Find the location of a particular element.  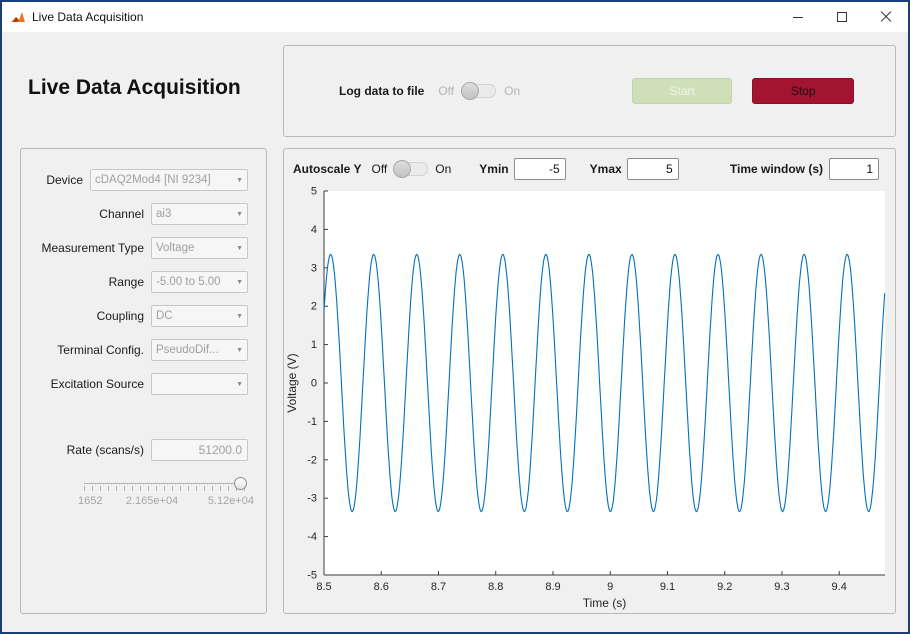

rate-row: Rate (scans/s) is located at coordinates (138, 450).